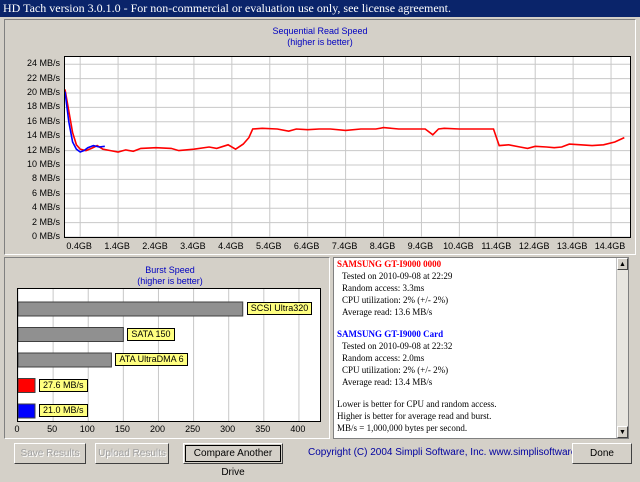 This screenshot has height=482, width=640. Describe the element at coordinates (458, 246) in the screenshot. I see `seq-x-tick: 10.4GB` at that location.